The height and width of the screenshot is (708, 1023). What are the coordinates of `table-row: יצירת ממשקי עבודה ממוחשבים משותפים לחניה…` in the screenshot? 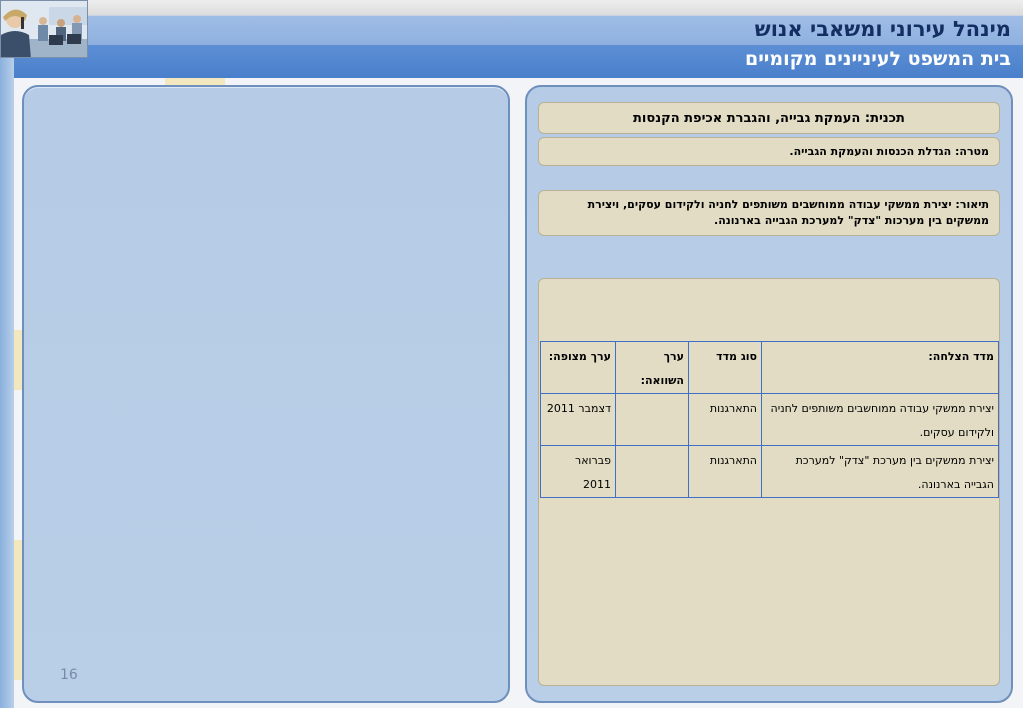 It's located at (769, 419).